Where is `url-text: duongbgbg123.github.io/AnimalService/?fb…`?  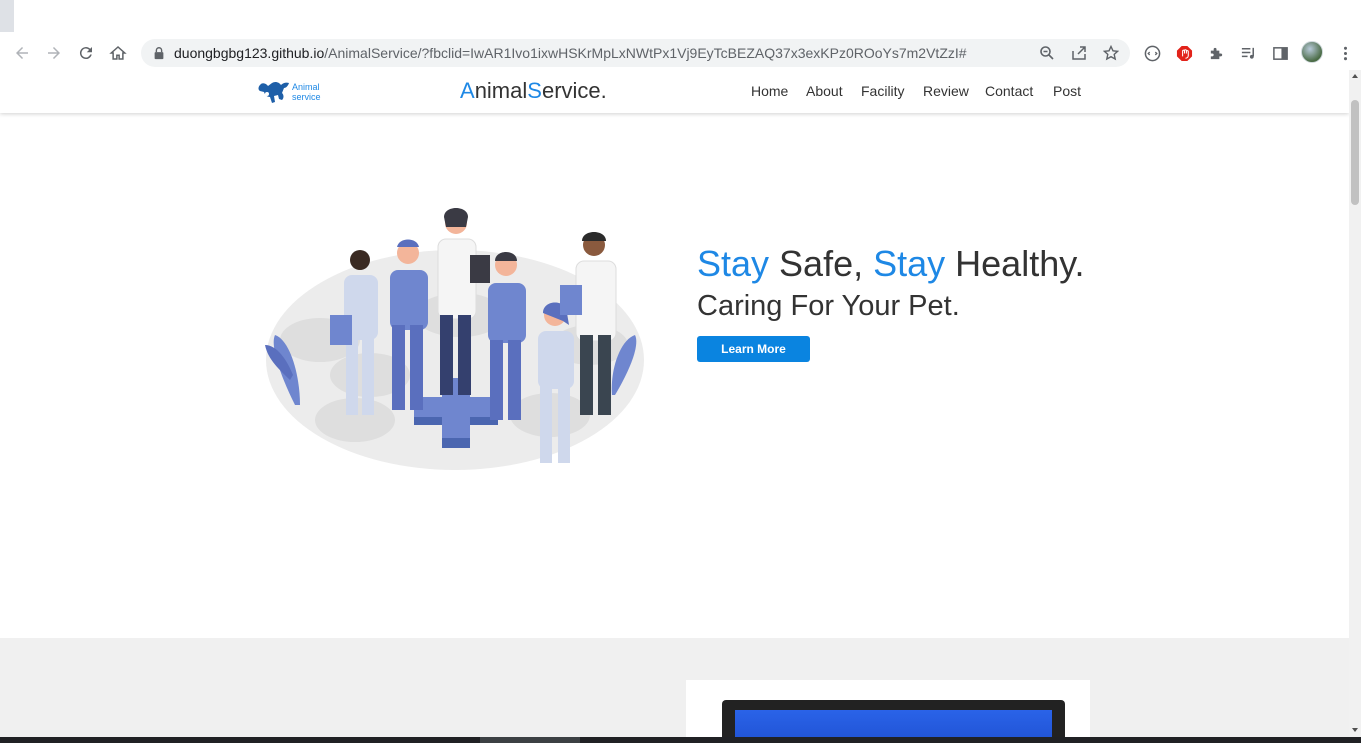 url-text: duongbgbg123.github.io/AnimalService/?fb… is located at coordinates (570, 53).